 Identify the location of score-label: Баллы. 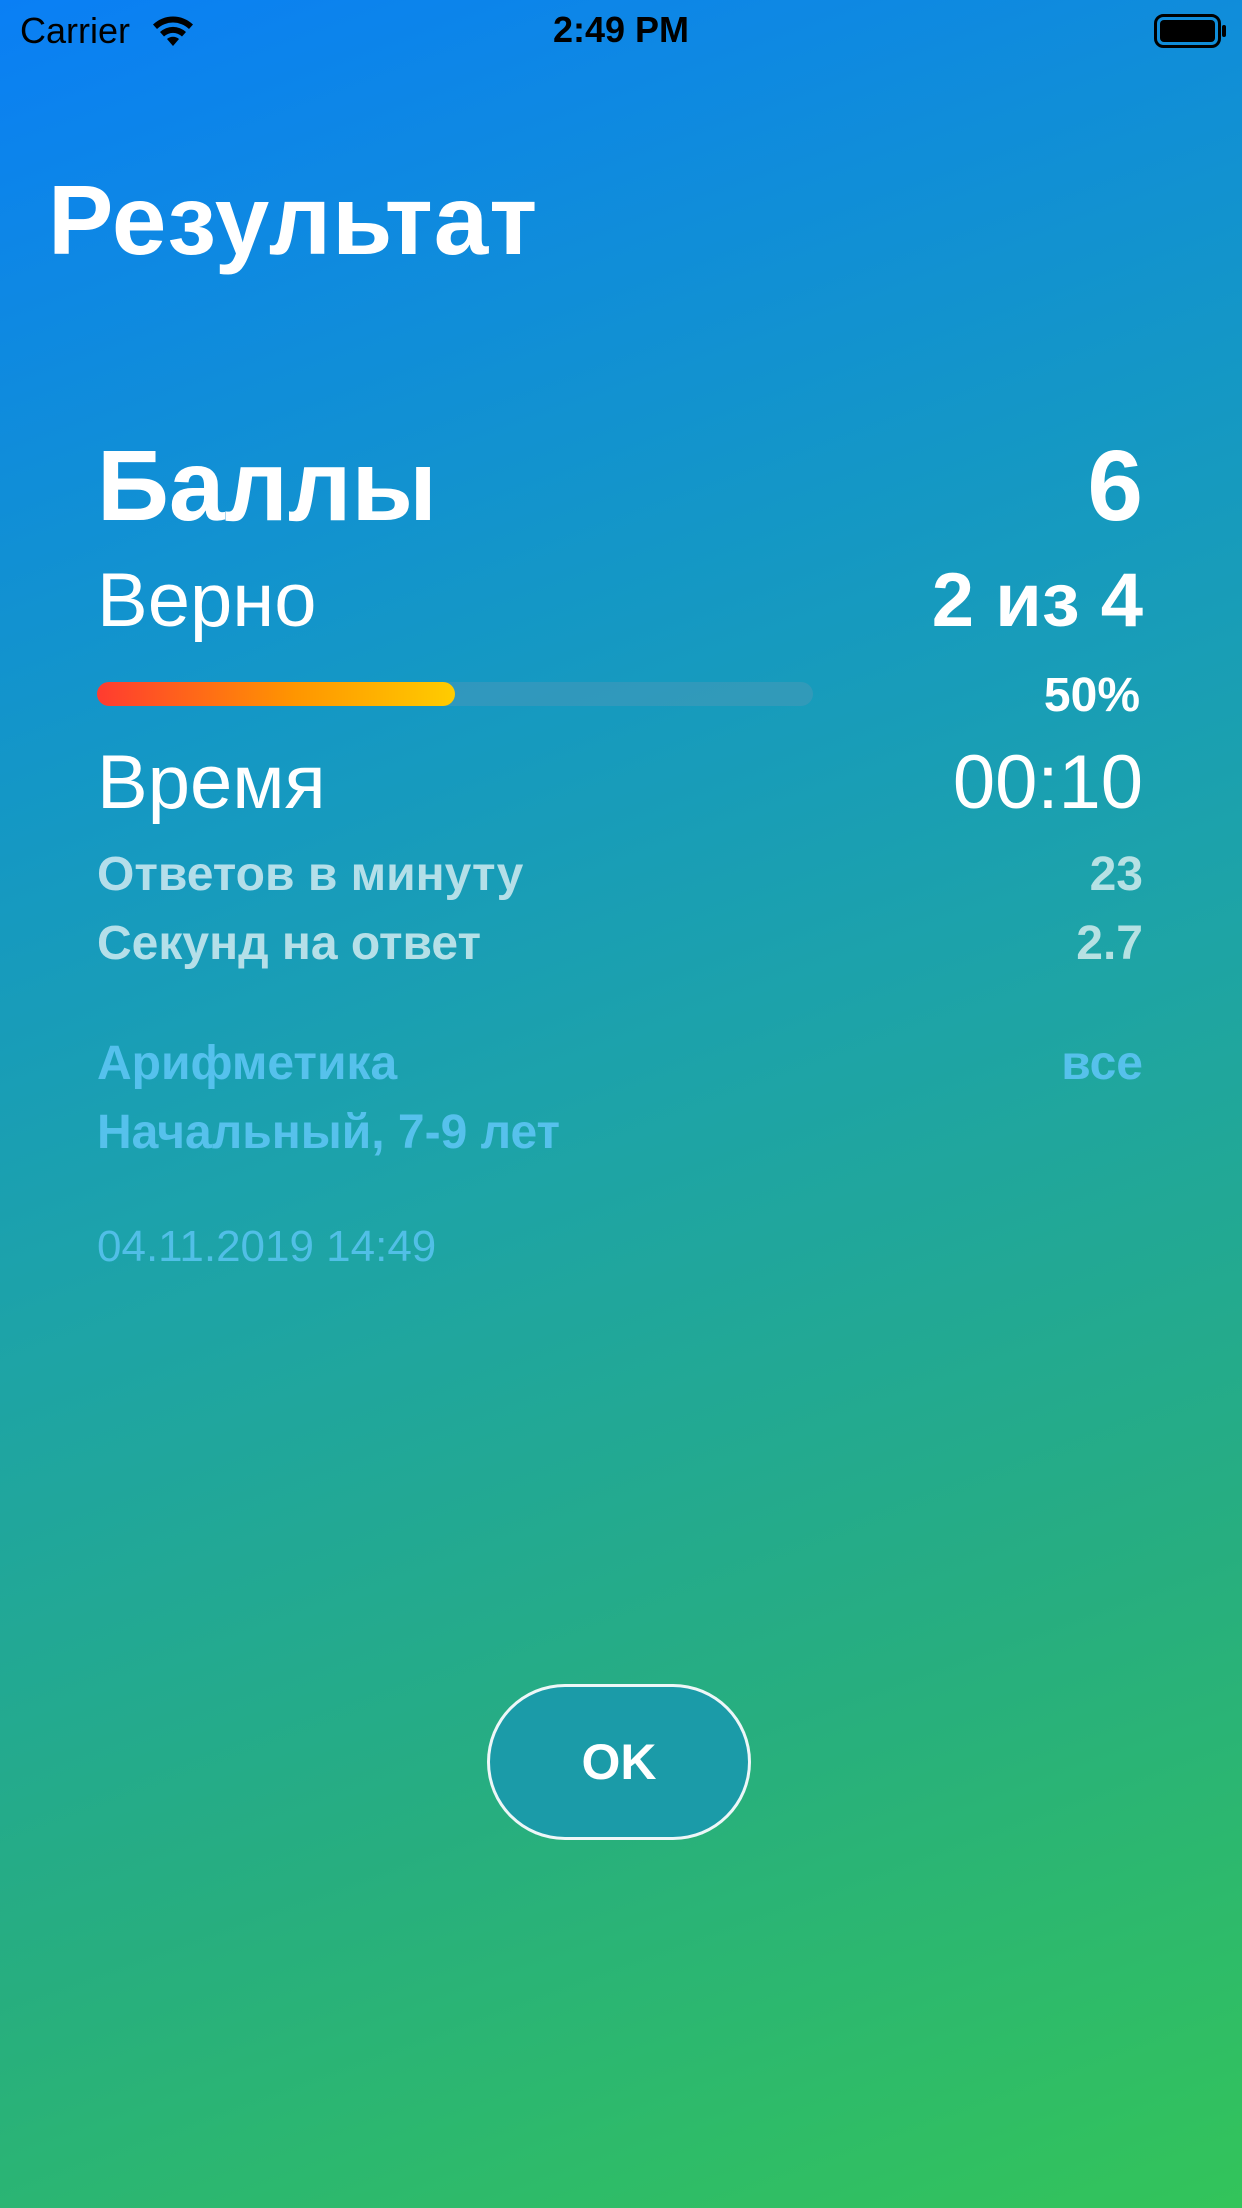
(267, 486).